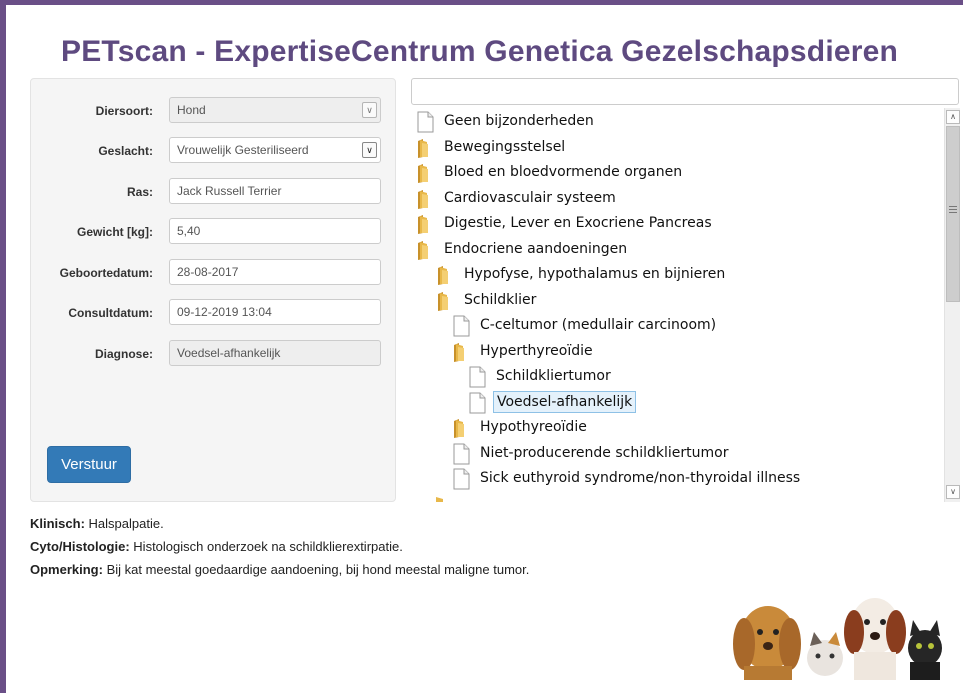 The image size is (963, 693). I want to click on geslacht-label: Geslacht:, so click(125, 151).